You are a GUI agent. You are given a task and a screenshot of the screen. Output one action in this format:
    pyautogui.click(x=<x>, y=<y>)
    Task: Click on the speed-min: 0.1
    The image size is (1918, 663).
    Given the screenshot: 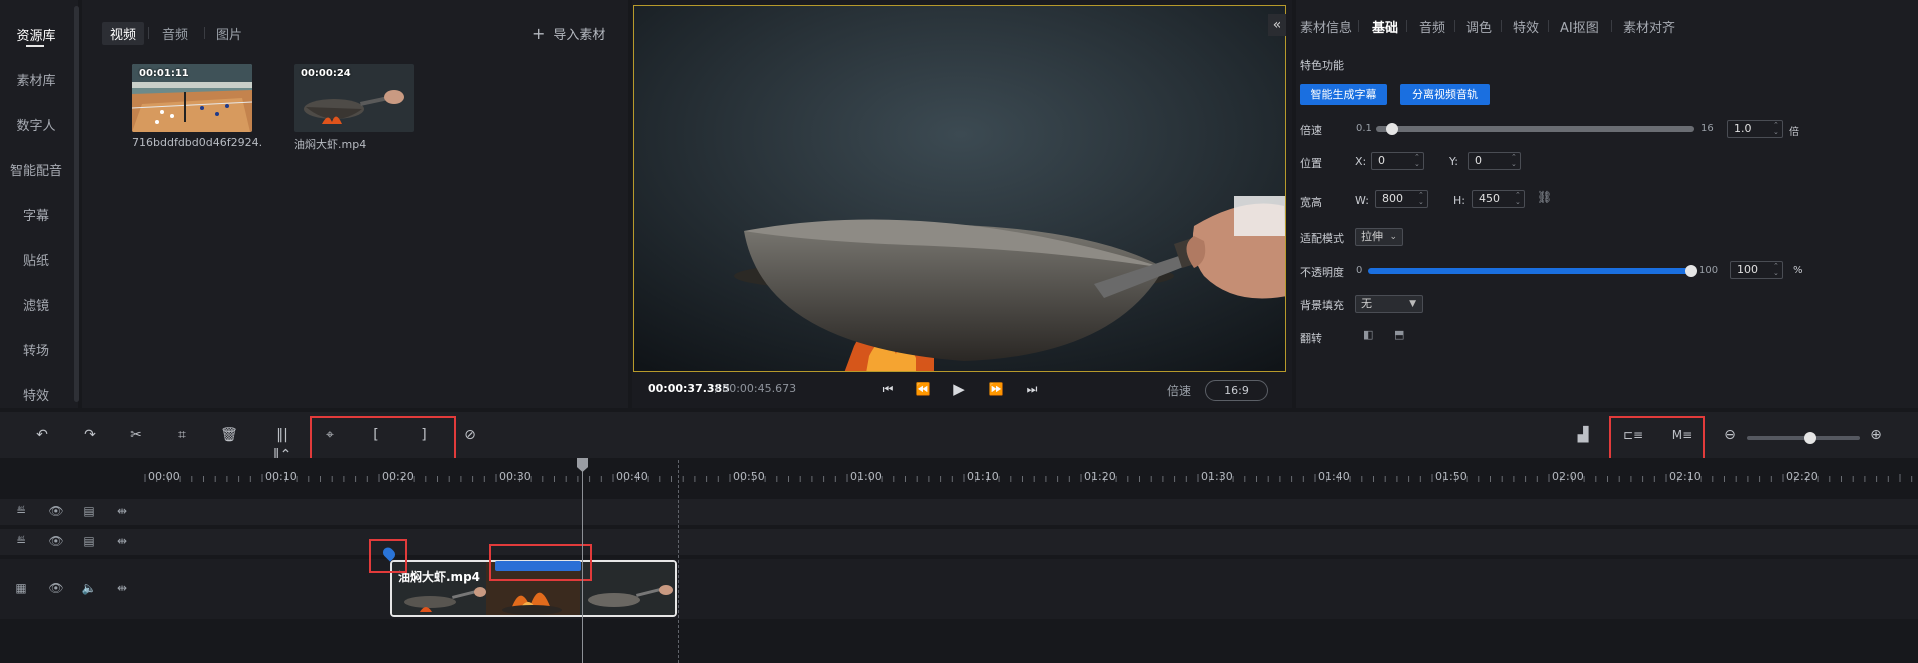 What is the action you would take?
    pyautogui.click(x=1364, y=128)
    